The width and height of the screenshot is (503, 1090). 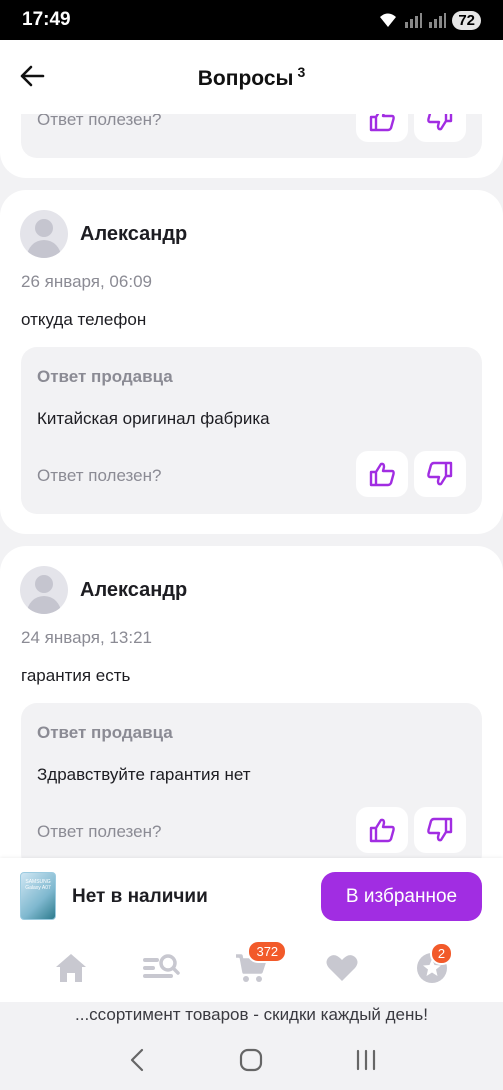 What do you see at coordinates (144, 774) in the screenshot?
I see `answer-text: Здравствуйте гарантия нет` at bounding box center [144, 774].